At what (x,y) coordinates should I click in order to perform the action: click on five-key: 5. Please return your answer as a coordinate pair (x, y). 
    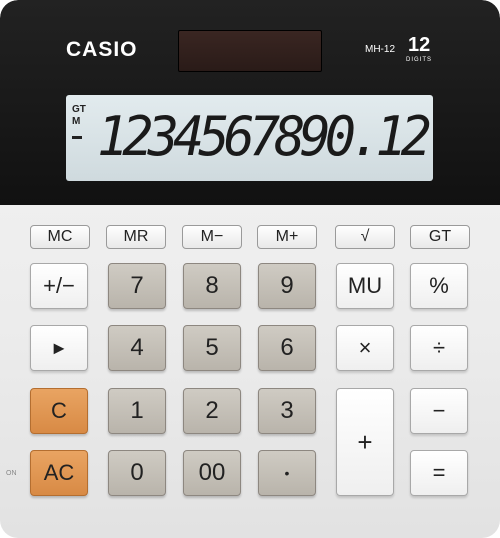
    Looking at the image, I should click on (212, 348).